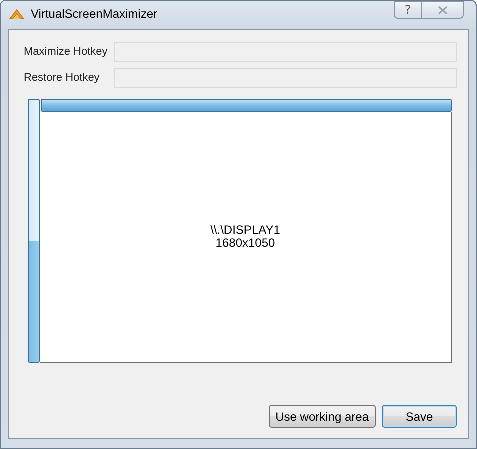 The image size is (477, 449). What do you see at coordinates (246, 243) in the screenshot?
I see `display-resolution: 1680x1050` at bounding box center [246, 243].